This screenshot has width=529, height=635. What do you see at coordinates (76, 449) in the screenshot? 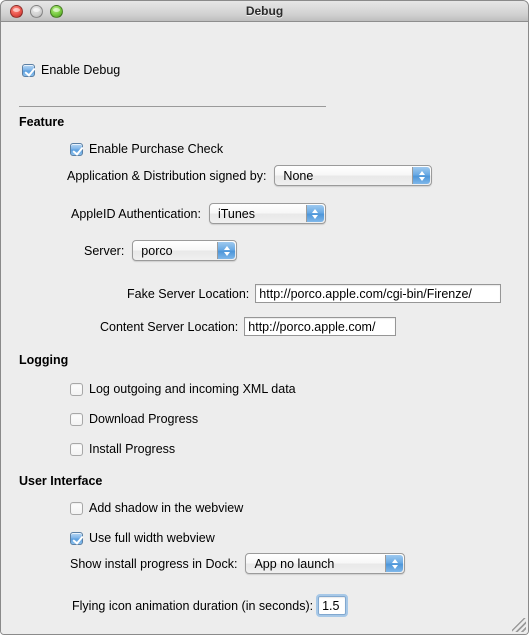
I see `install-progress-checkbox` at bounding box center [76, 449].